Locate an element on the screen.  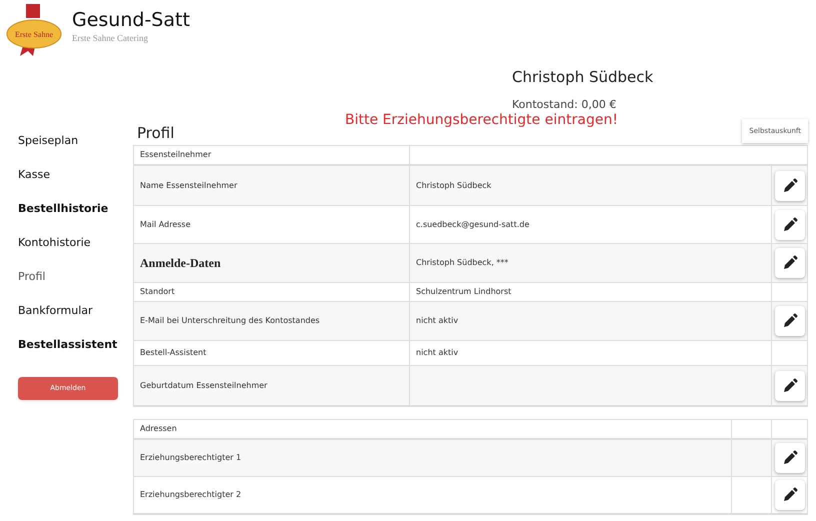
row-value: Christoph Südbeck, *** is located at coordinates (462, 263).